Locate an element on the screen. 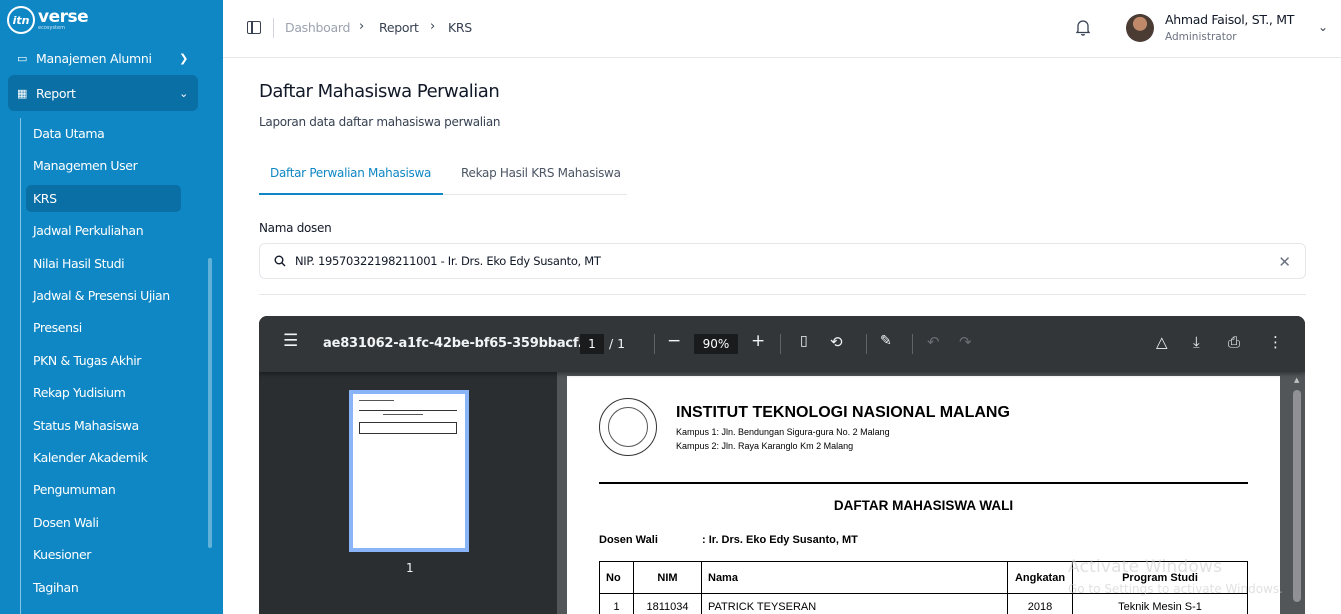 The height and width of the screenshot is (614, 1341). col-nim: NIM is located at coordinates (667, 577).